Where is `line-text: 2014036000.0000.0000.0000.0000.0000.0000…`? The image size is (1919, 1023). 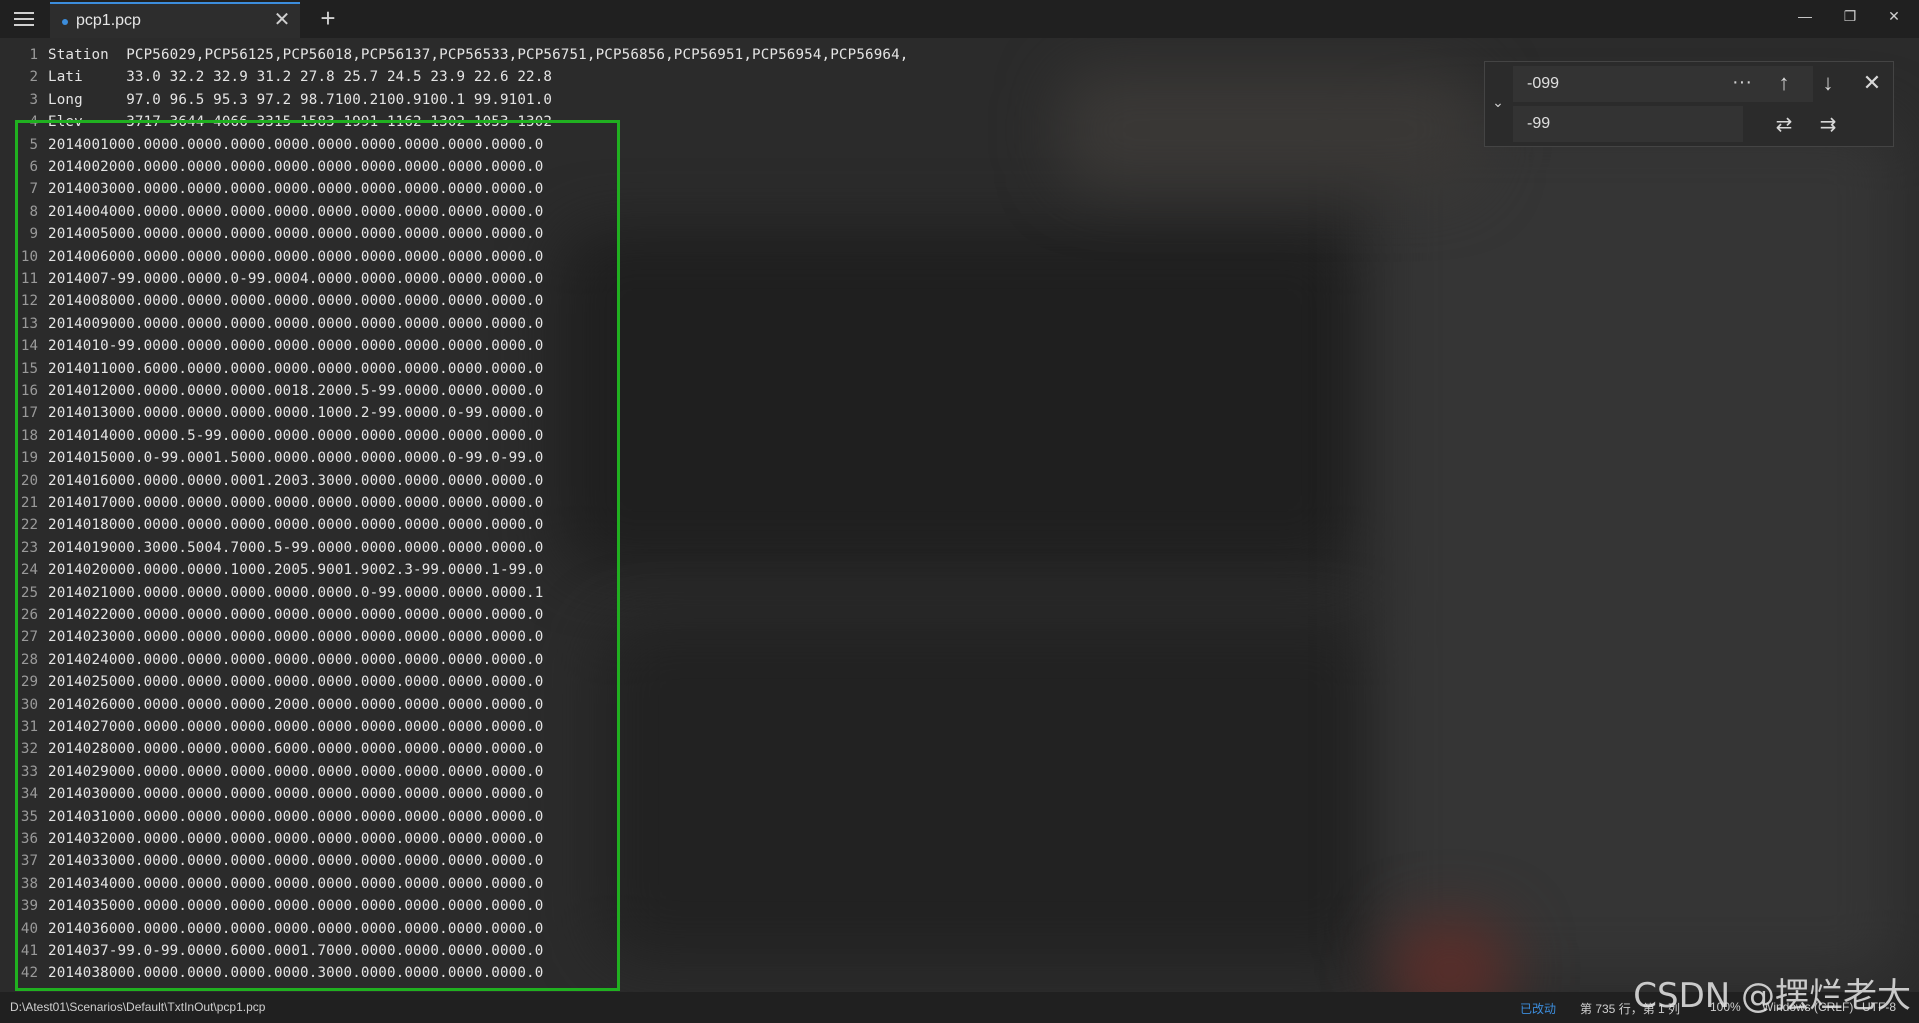 line-text: 2014036000.0000.0000.0000.0000.0000.0000… is located at coordinates (295, 929).